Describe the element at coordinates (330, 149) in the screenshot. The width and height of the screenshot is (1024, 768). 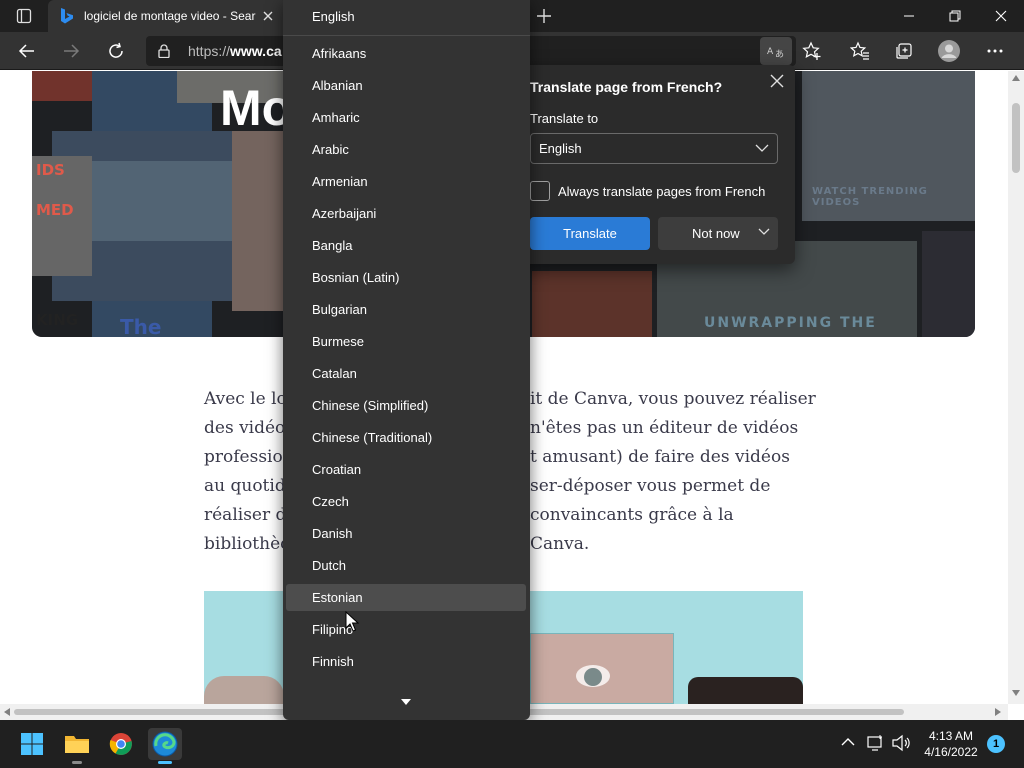
I see `language-option-label: Arabic` at that location.